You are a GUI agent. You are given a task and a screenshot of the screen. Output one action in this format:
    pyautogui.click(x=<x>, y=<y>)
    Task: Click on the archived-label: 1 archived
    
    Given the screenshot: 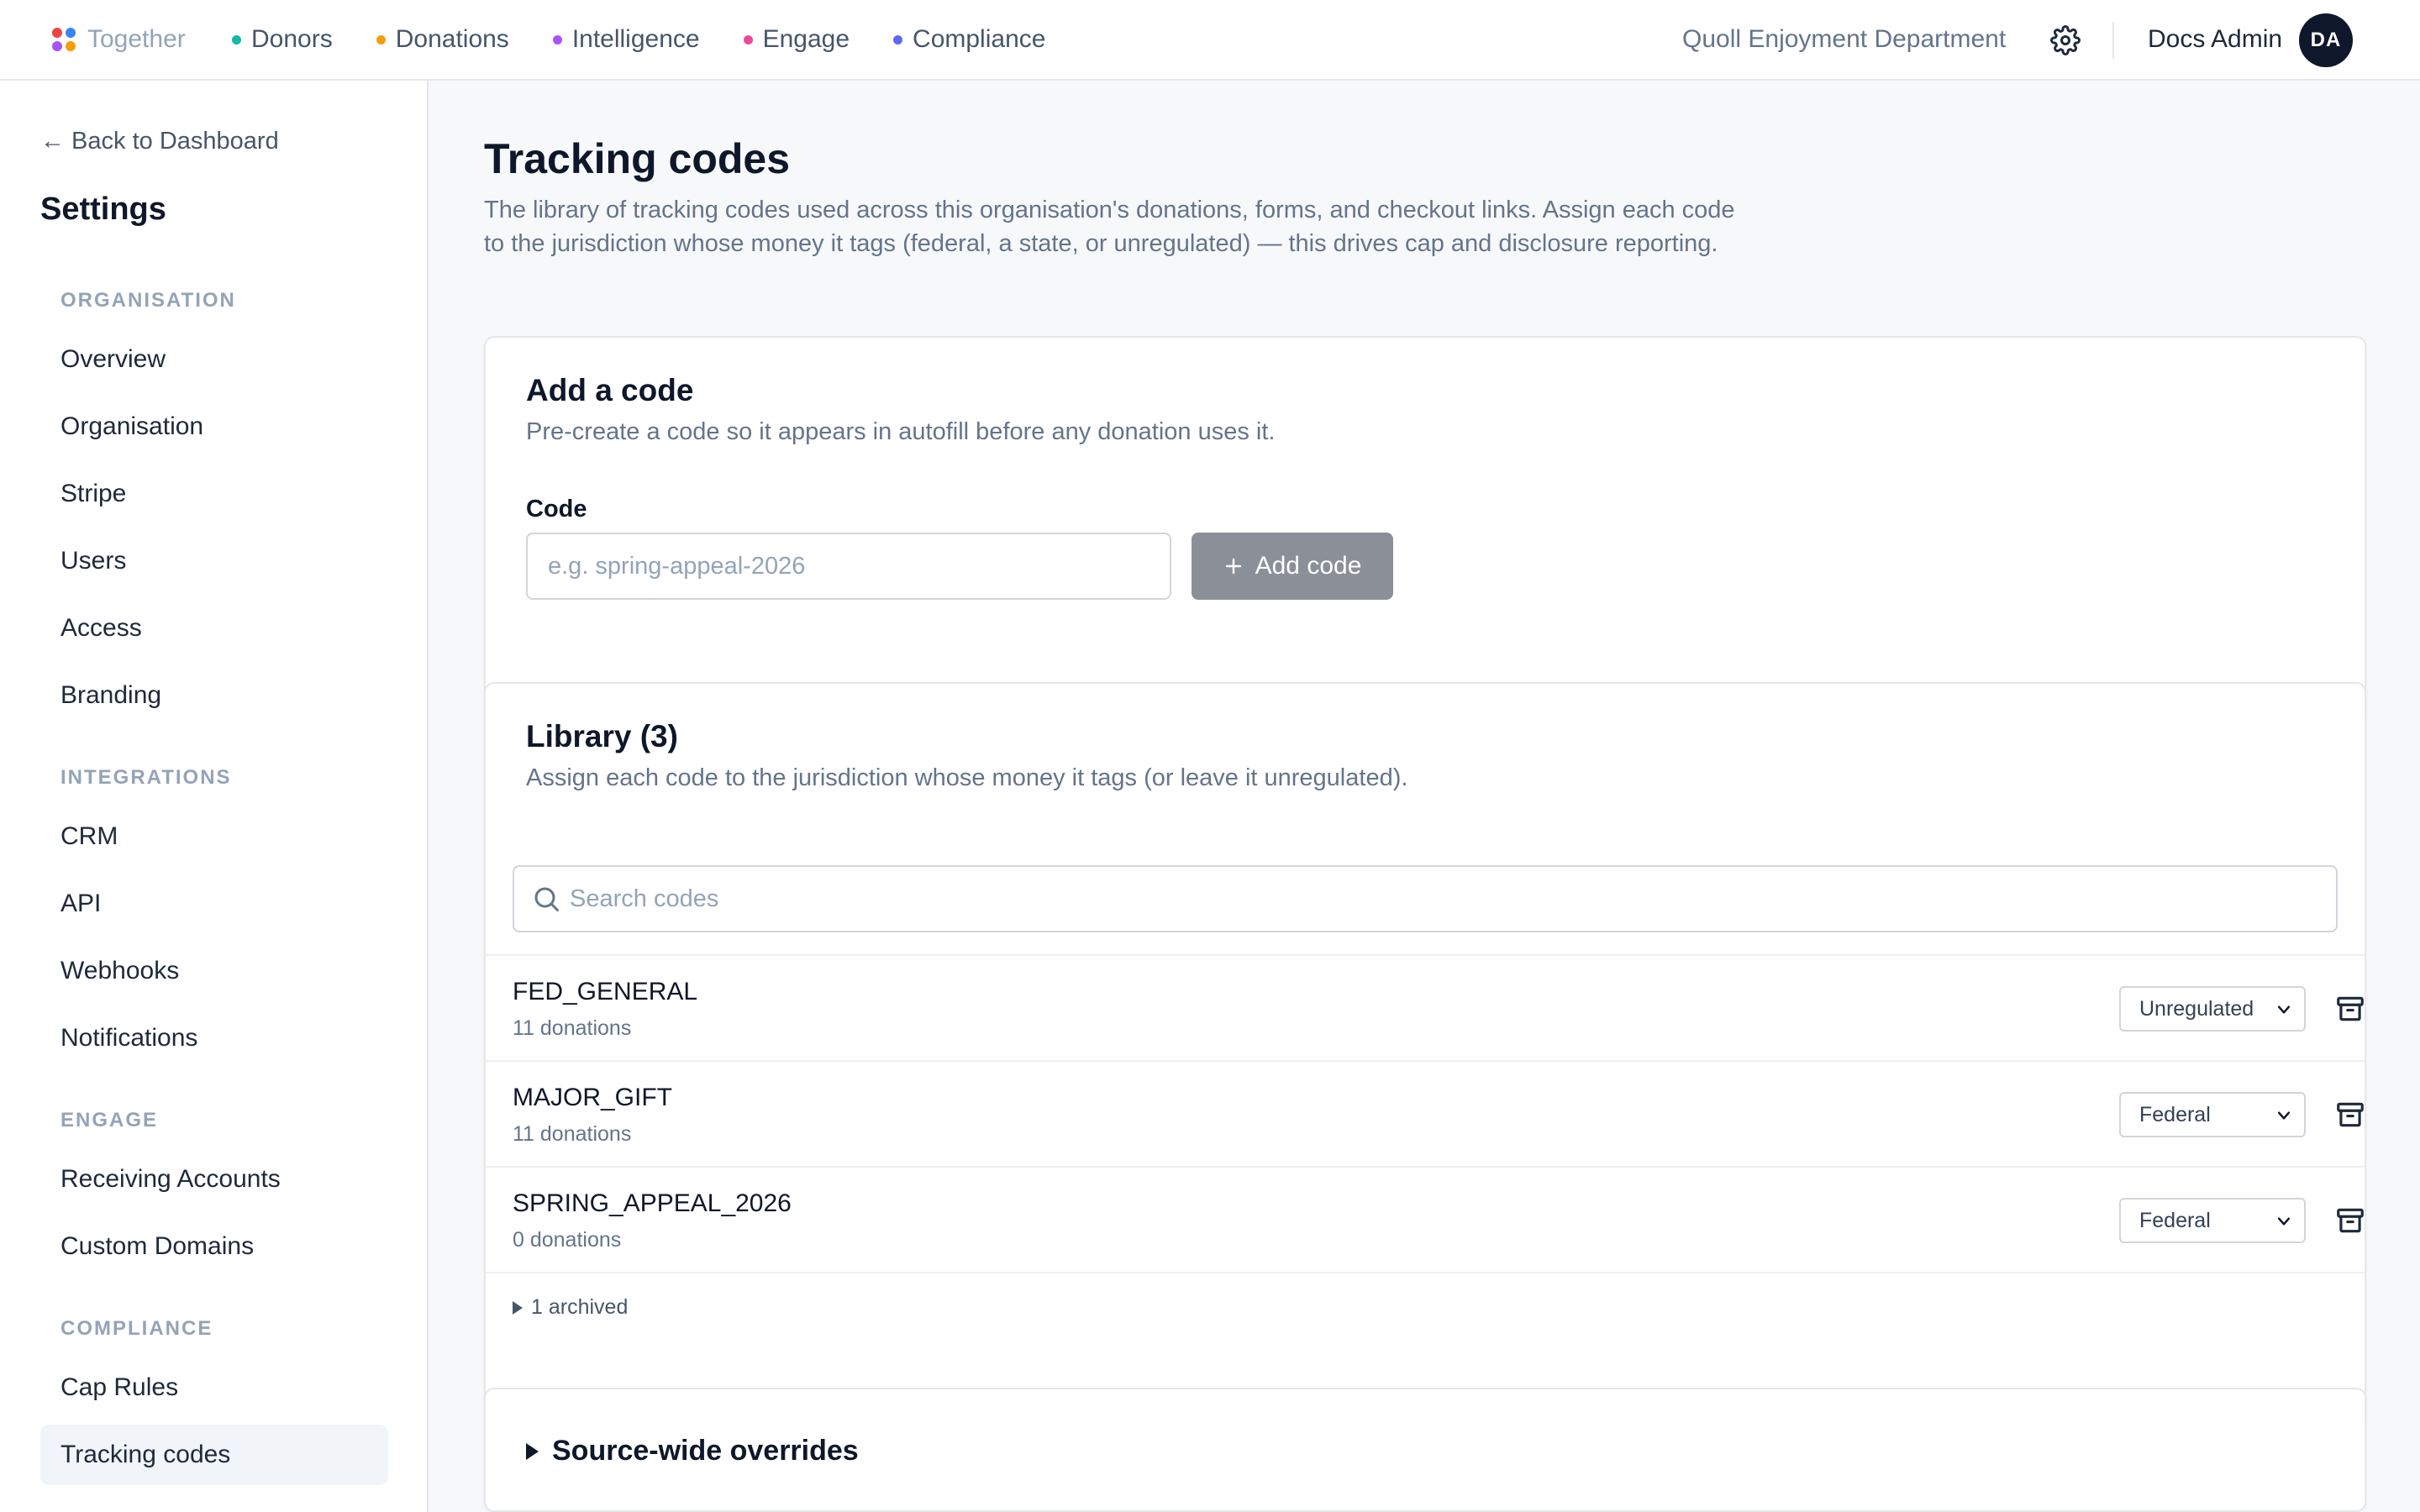 What is the action you would take?
    pyautogui.click(x=580, y=1307)
    